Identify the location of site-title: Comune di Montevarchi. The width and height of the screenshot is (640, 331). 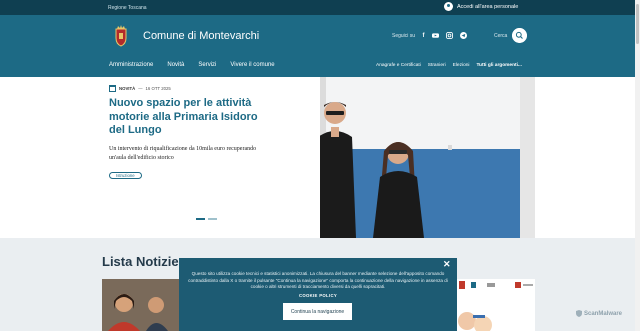
(201, 36).